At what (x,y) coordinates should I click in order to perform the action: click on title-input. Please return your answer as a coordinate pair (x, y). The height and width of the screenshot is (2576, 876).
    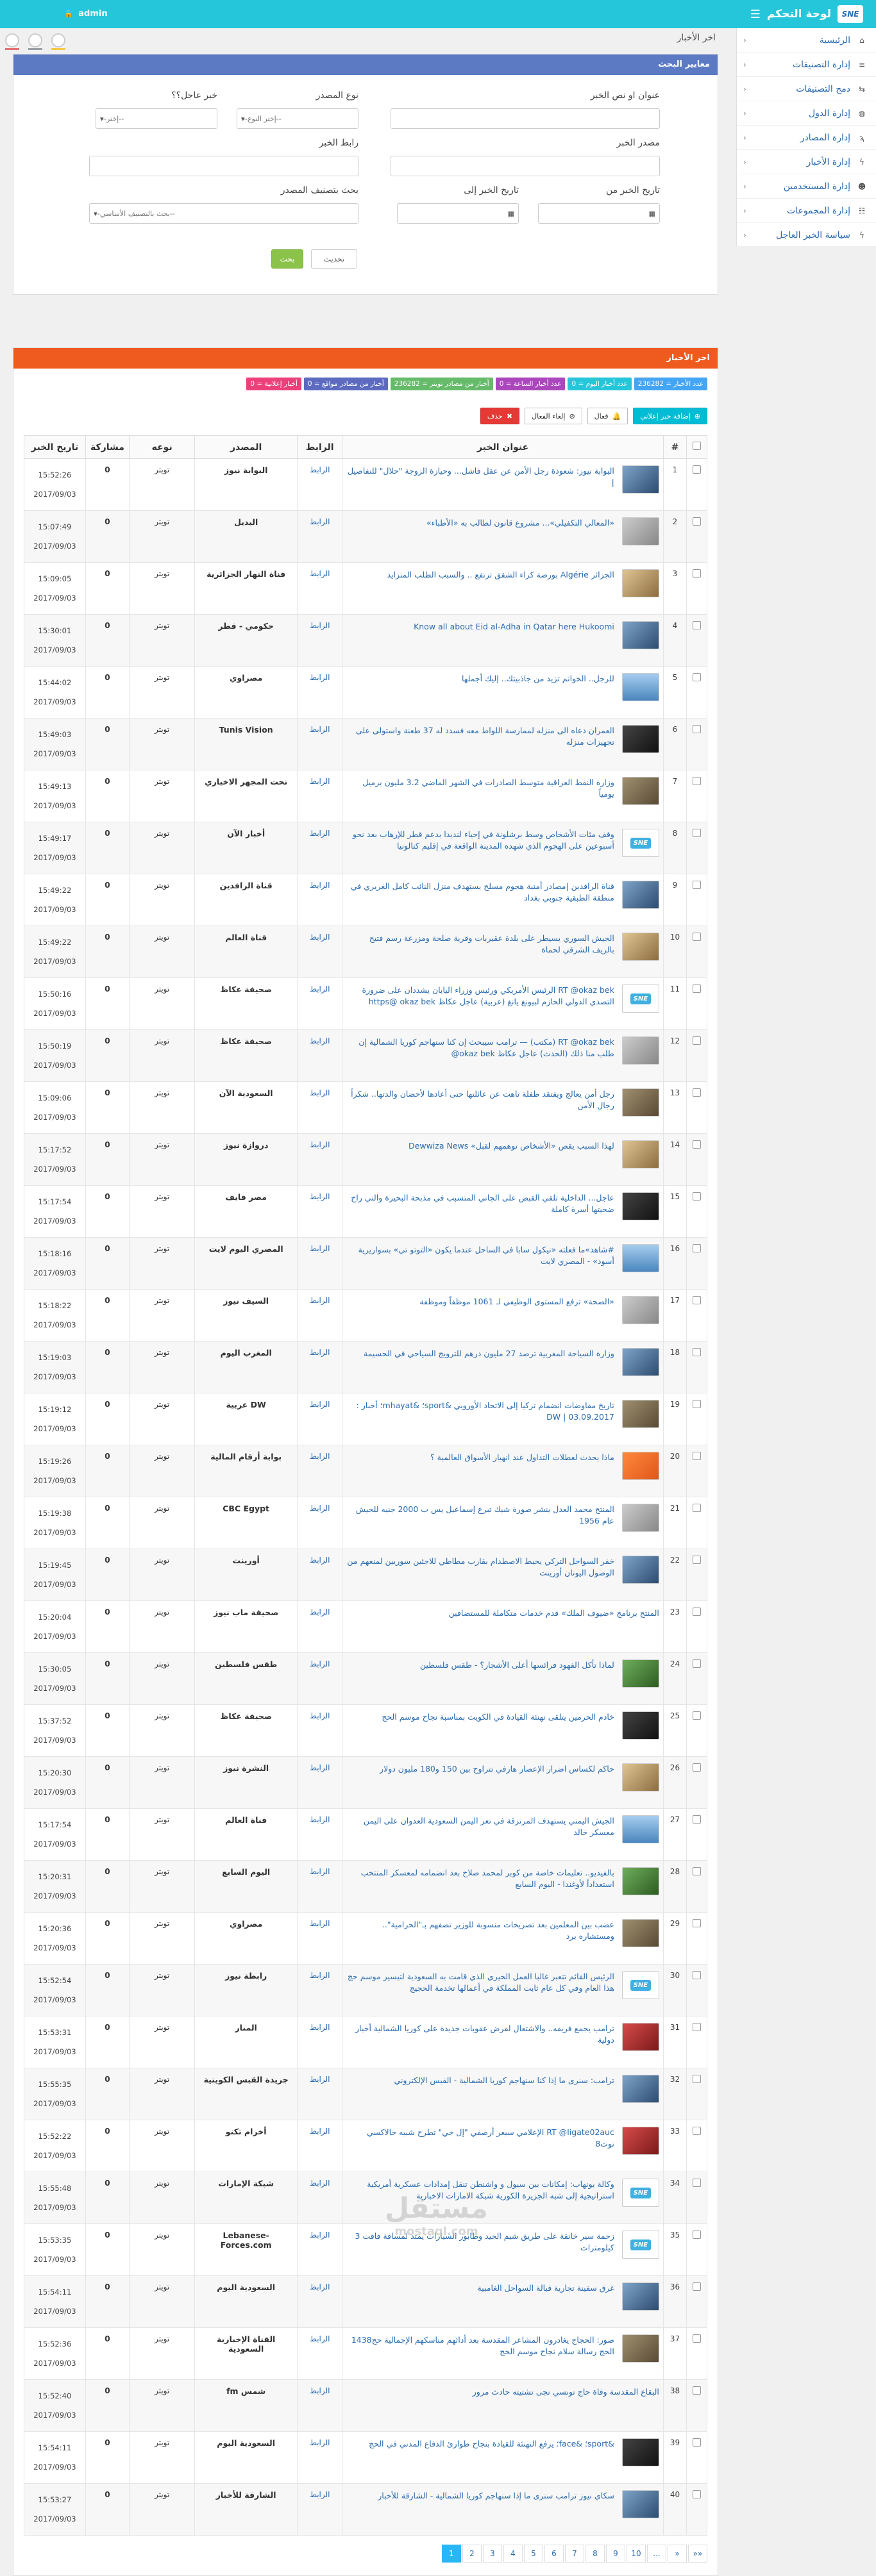
    Looking at the image, I should click on (525, 119).